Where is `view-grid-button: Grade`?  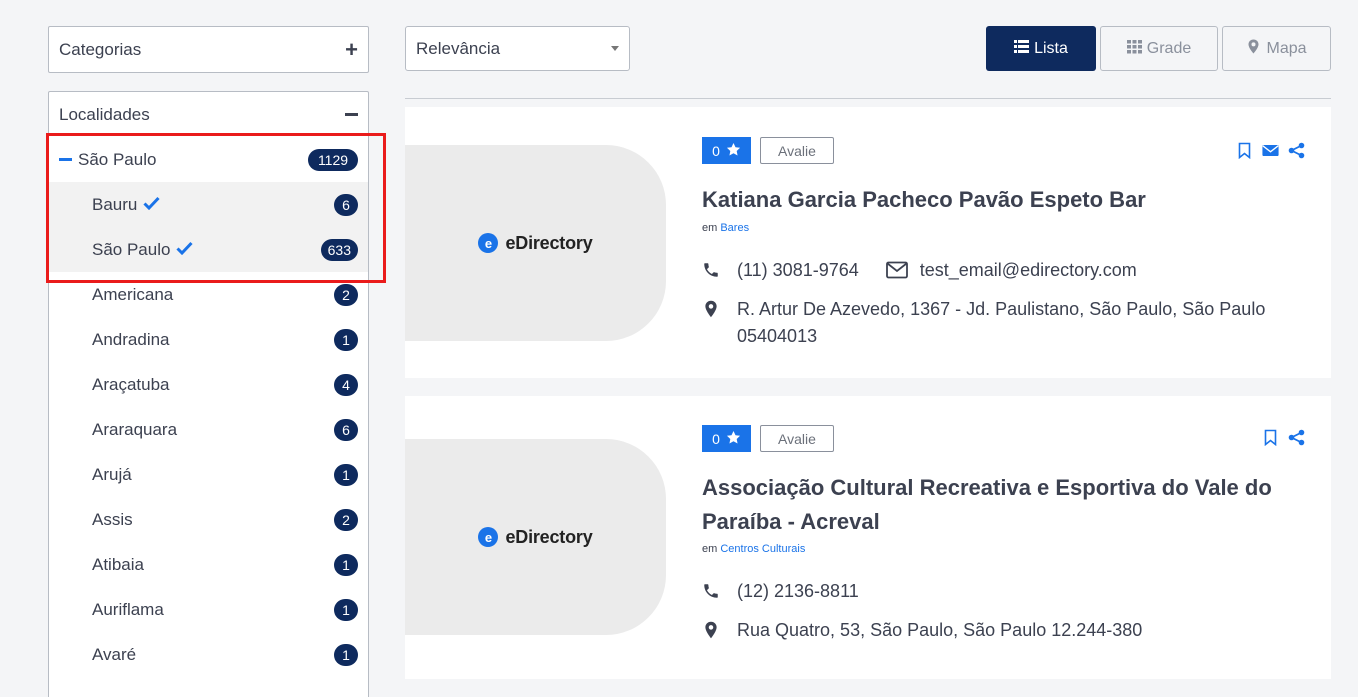 view-grid-button: Grade is located at coordinates (1159, 48).